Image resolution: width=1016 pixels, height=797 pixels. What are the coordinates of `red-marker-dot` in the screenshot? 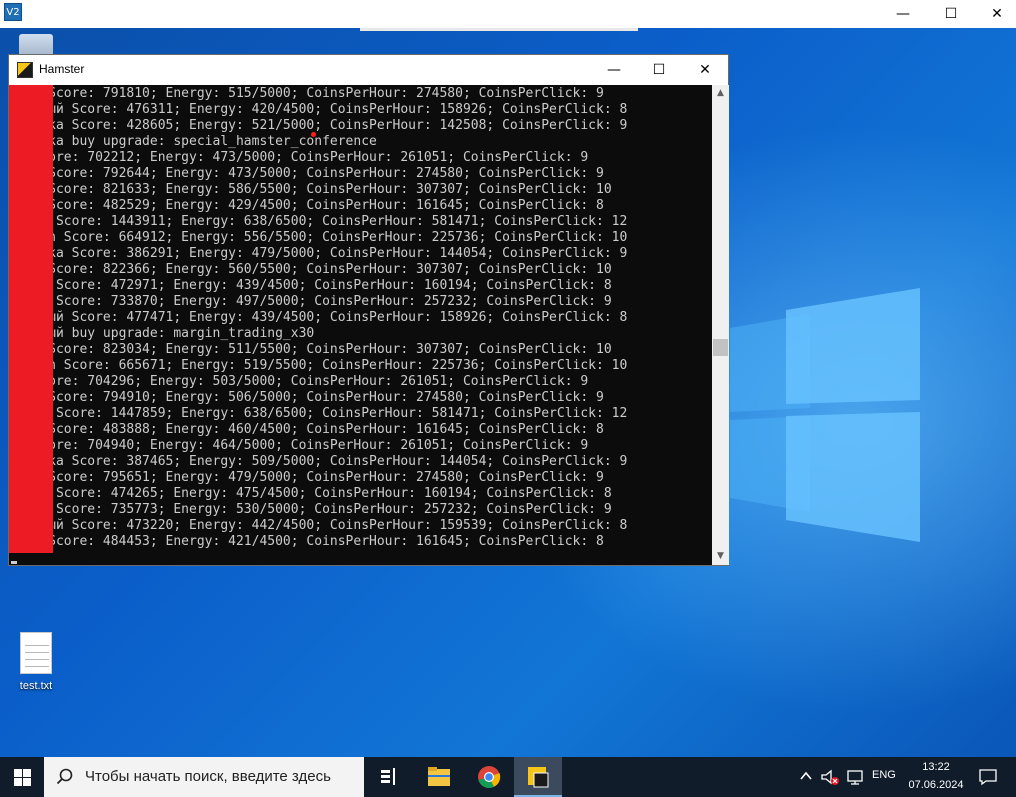 It's located at (313, 134).